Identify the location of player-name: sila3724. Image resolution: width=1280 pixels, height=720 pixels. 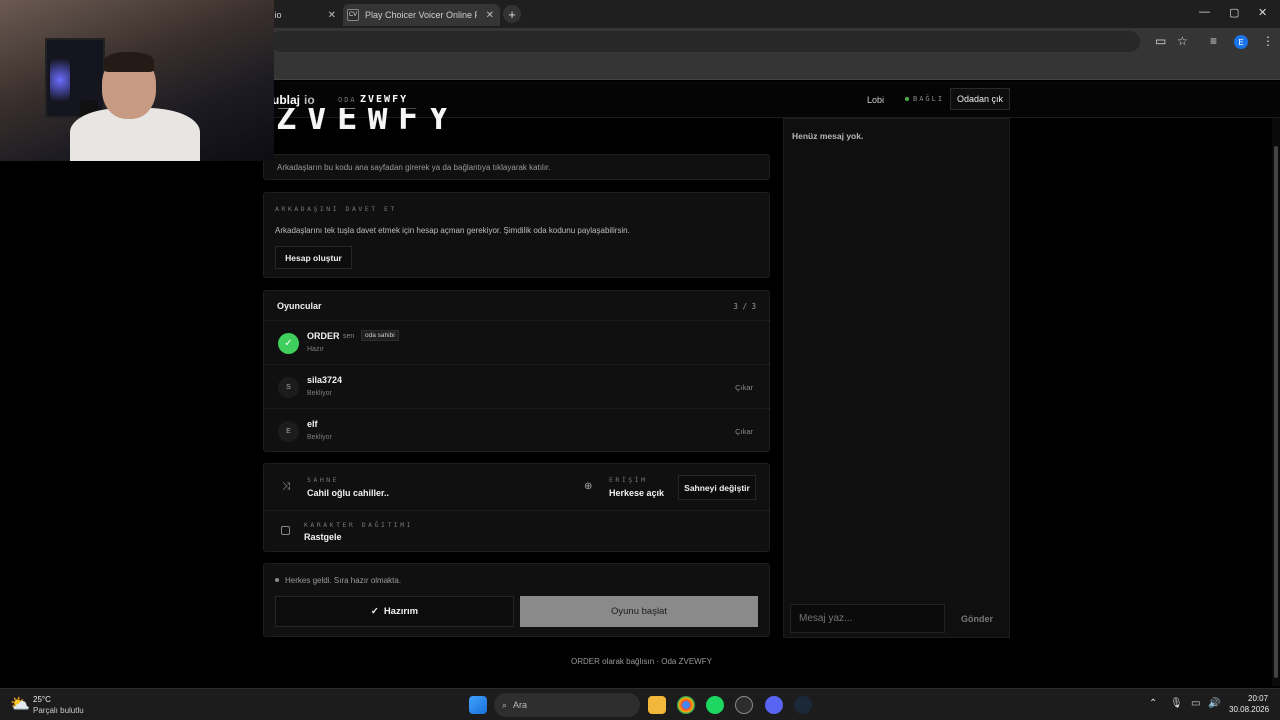
(325, 380).